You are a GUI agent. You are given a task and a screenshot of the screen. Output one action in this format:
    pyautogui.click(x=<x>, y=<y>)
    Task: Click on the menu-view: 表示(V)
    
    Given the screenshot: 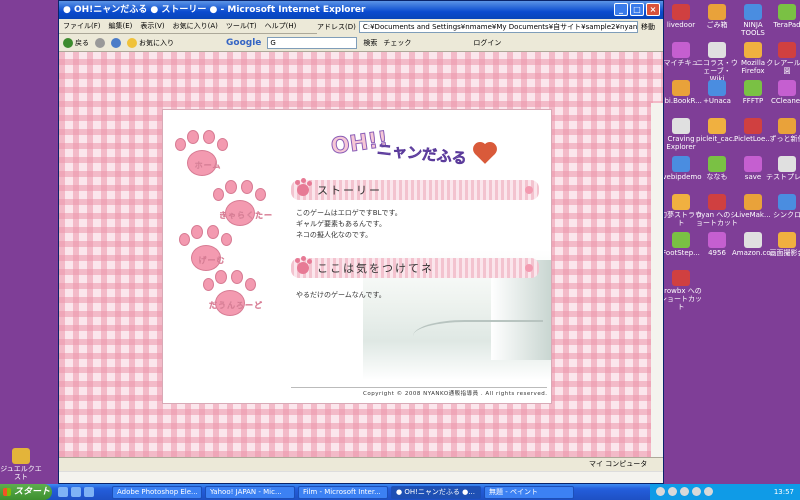 What is the action you would take?
    pyautogui.click(x=152, y=26)
    